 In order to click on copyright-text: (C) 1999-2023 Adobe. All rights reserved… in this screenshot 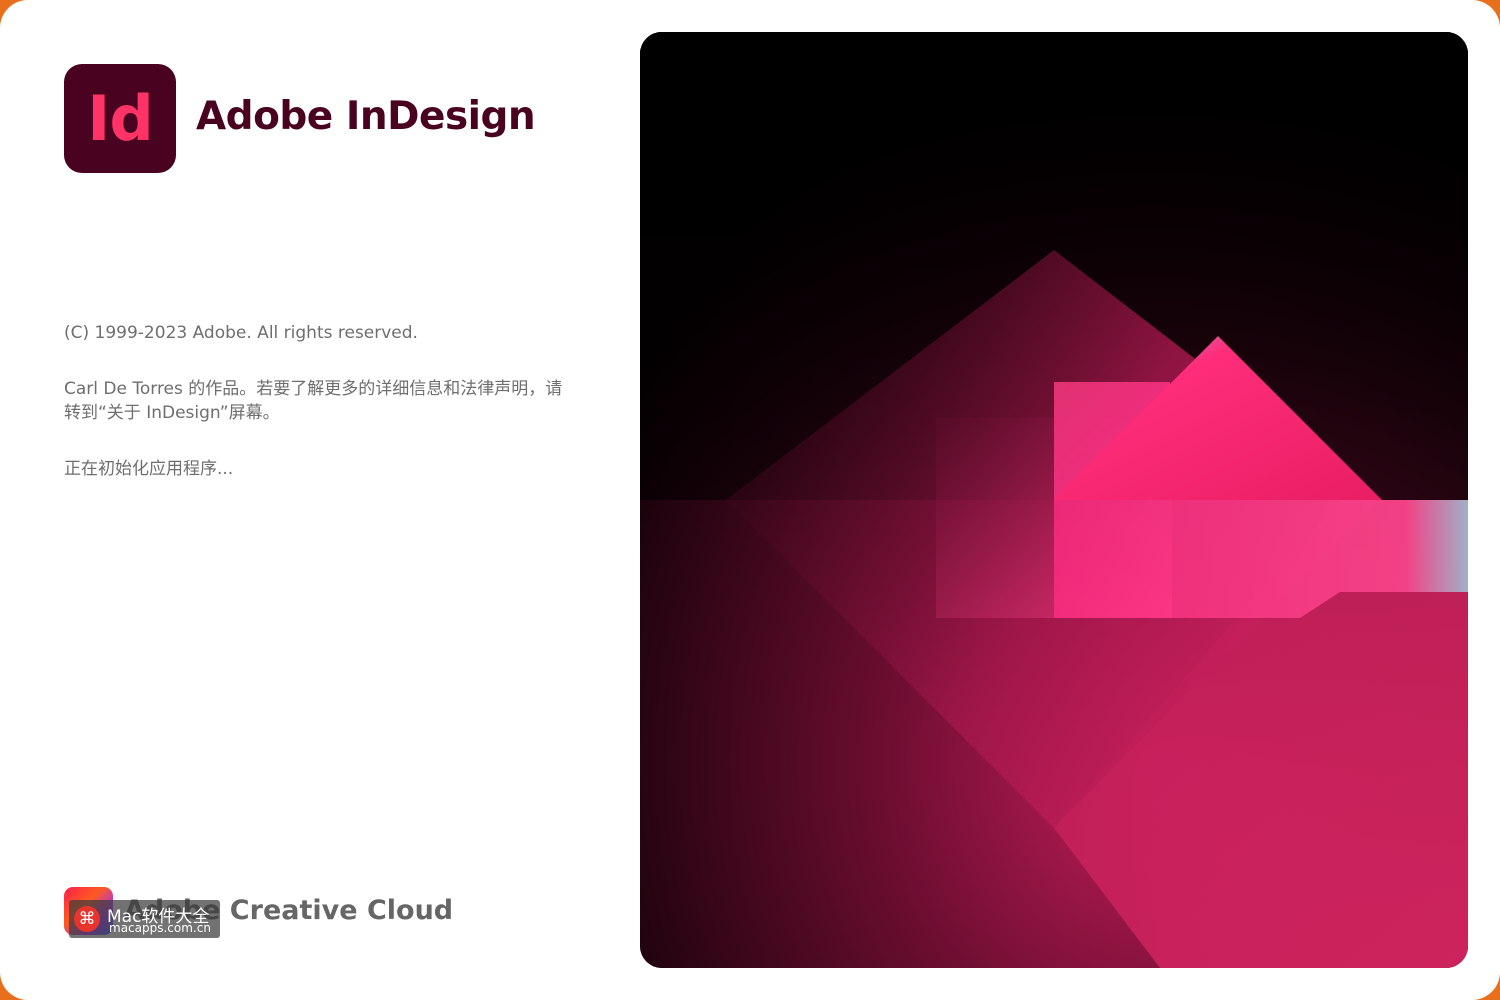, I will do `click(241, 333)`.